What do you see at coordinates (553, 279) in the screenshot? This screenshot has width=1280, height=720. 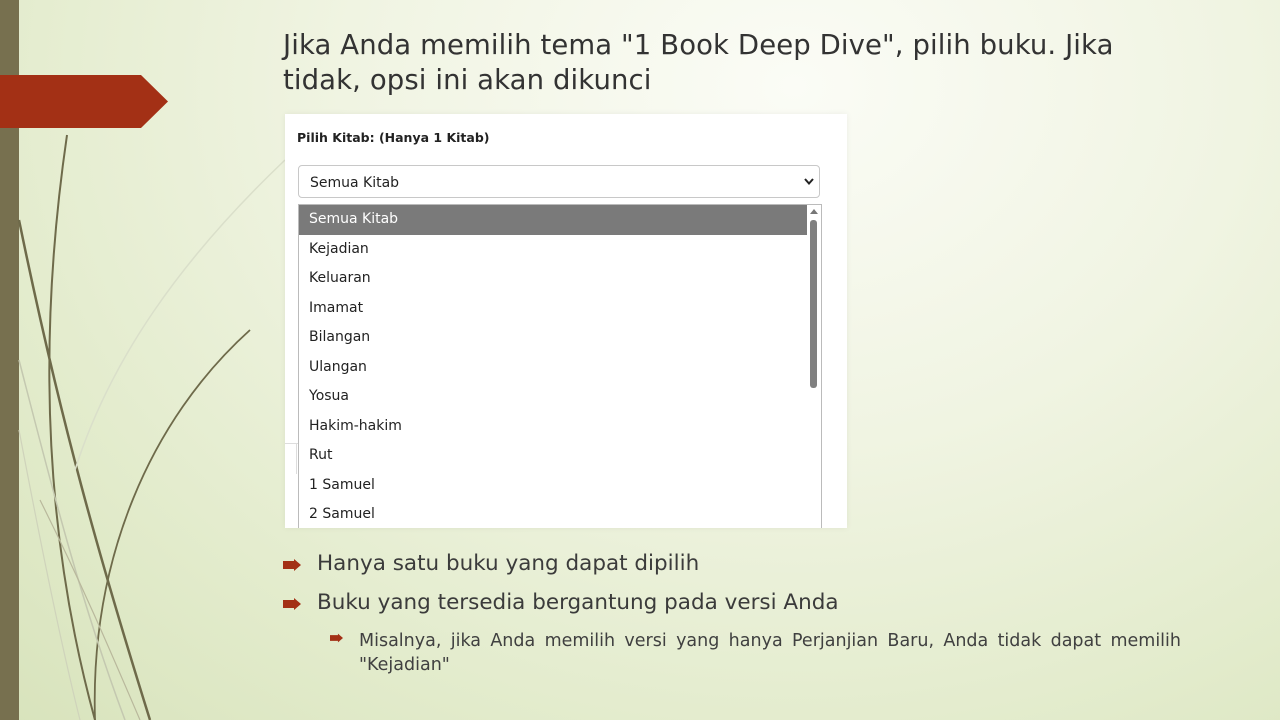 I see `option-keluaran: Keluaran` at bounding box center [553, 279].